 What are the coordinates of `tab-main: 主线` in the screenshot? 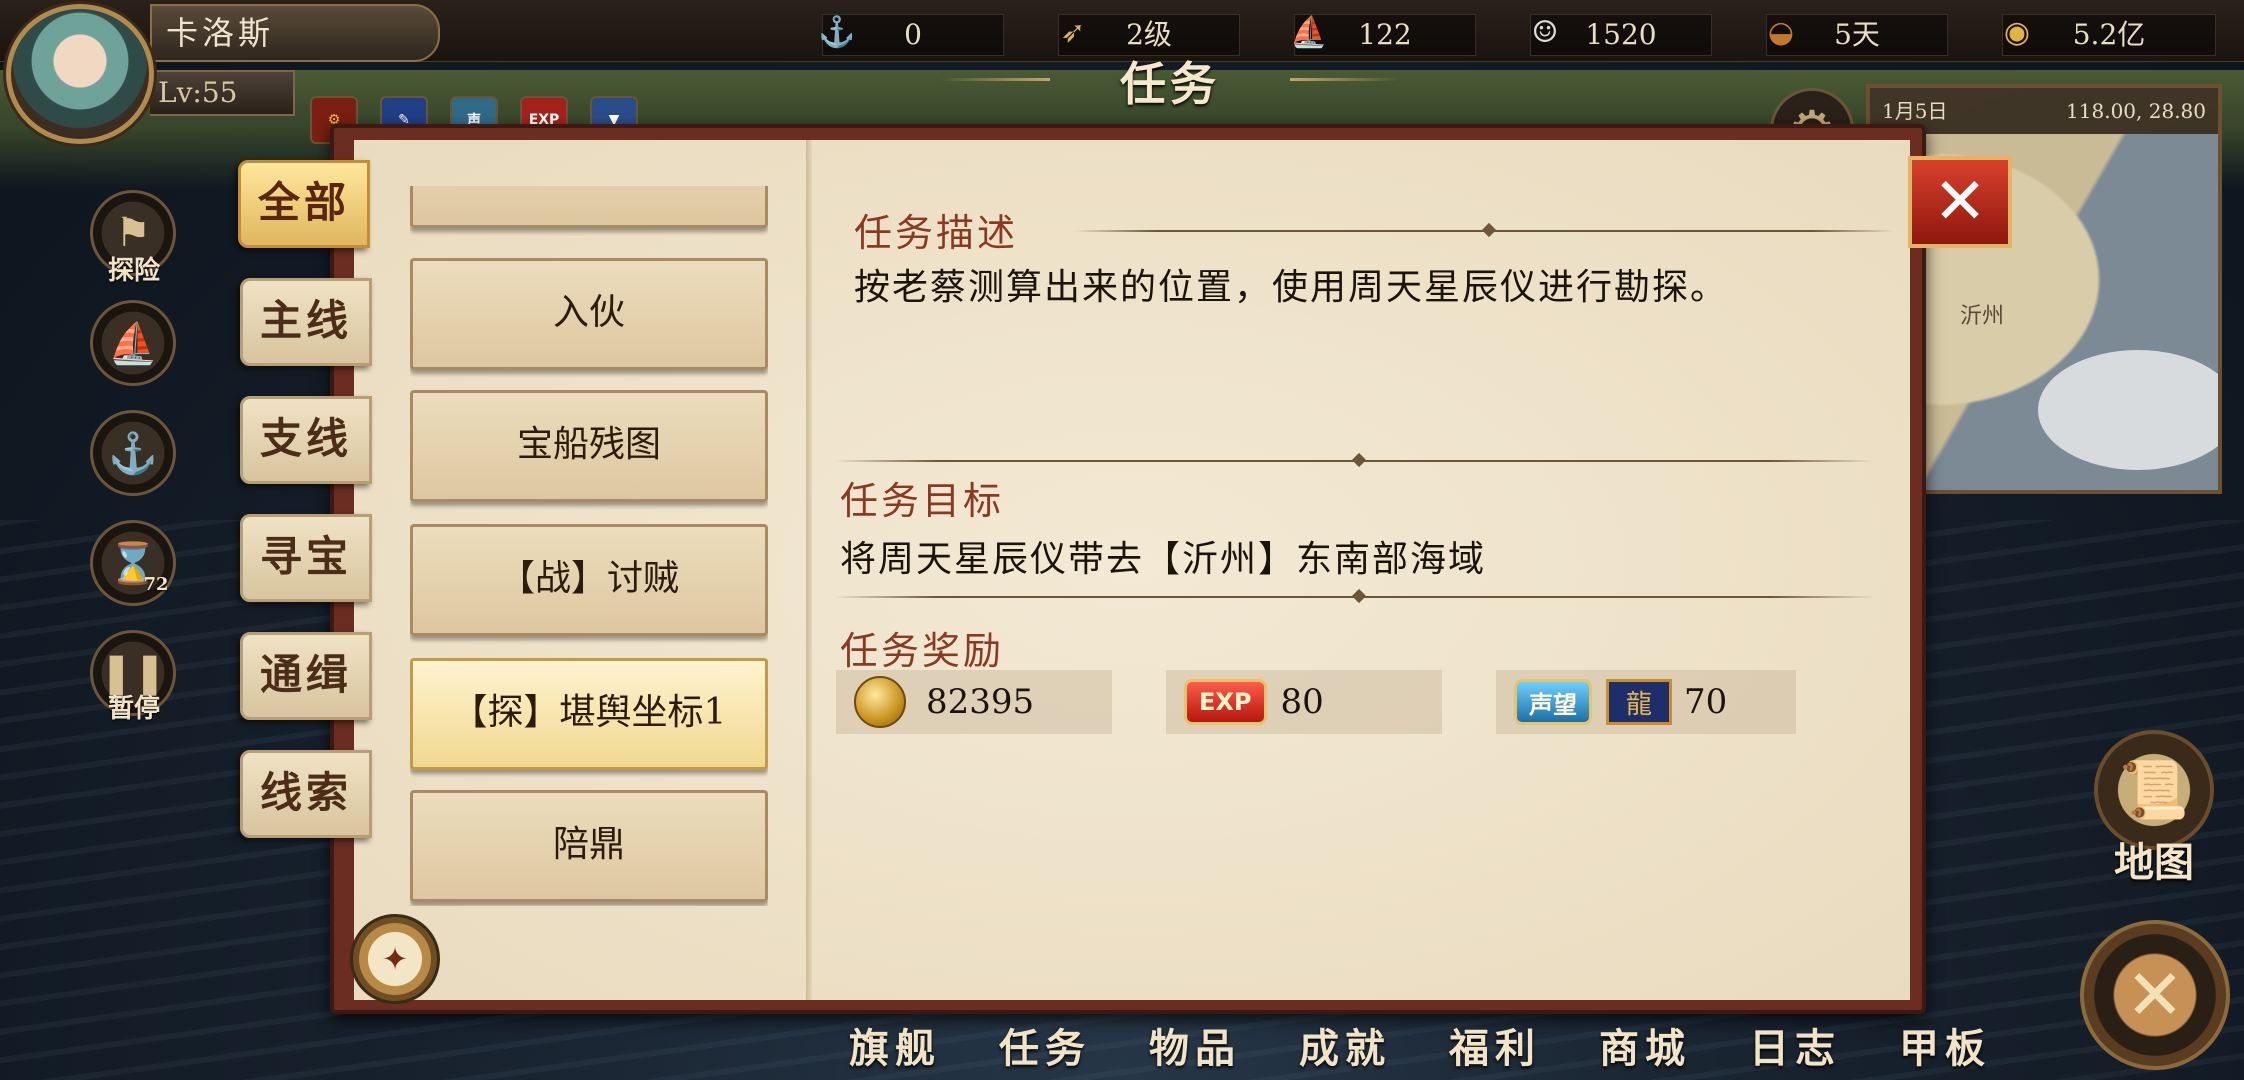 It's located at (306, 322).